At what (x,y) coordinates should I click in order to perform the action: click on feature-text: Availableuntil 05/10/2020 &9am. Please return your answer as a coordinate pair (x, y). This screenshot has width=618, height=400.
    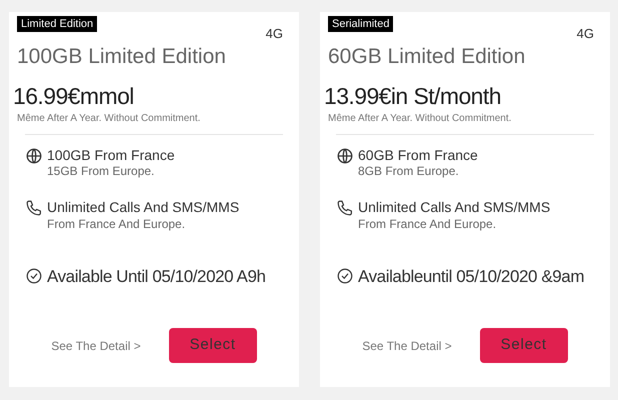
    Looking at the image, I should click on (471, 277).